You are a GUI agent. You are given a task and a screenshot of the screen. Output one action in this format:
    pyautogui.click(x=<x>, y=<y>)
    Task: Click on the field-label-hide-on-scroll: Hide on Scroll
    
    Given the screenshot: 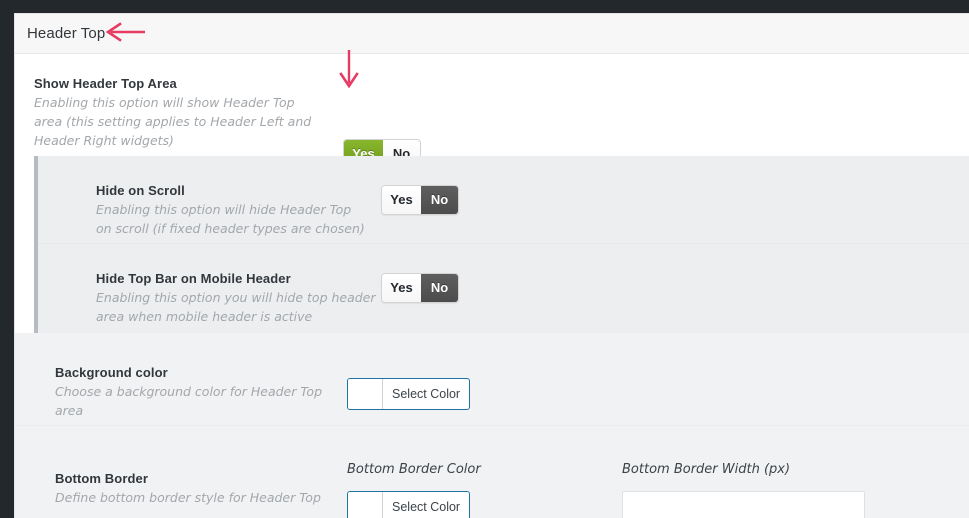 What is the action you would take?
    pyautogui.click(x=140, y=190)
    